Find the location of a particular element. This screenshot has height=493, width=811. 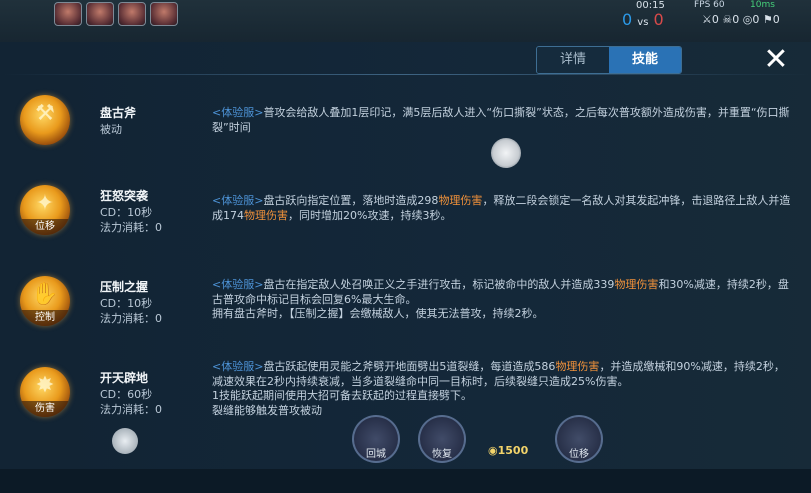

score-vs: vs is located at coordinates (643, 22).